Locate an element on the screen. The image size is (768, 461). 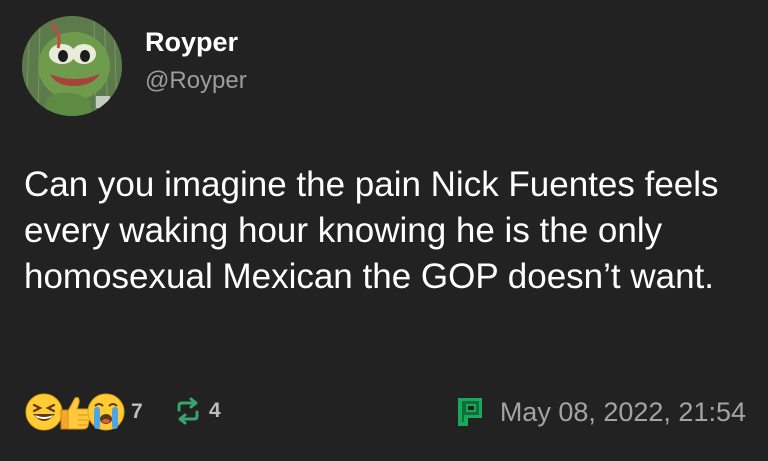
pleroma-icon is located at coordinates (469, 412).